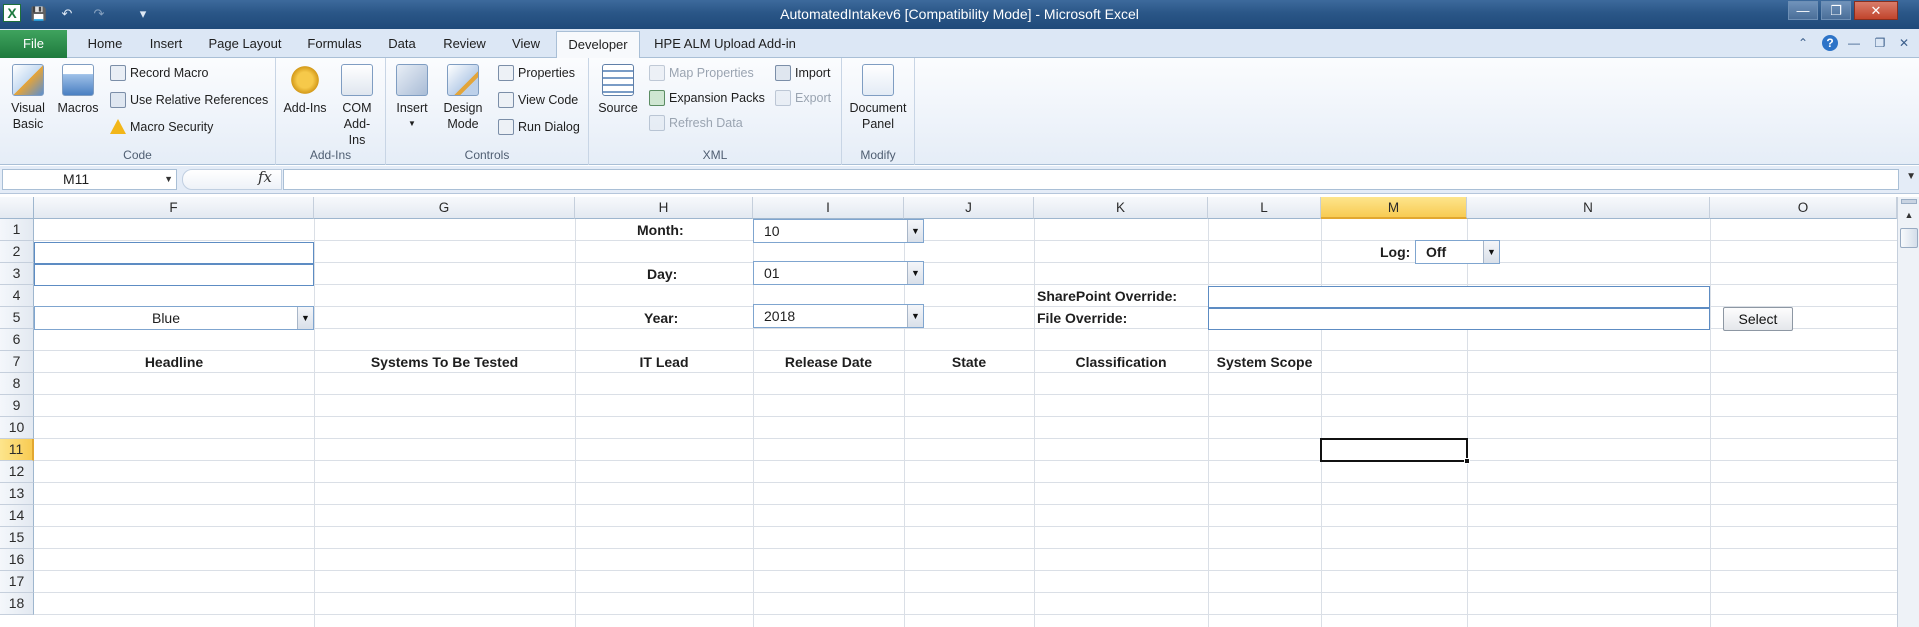 The image size is (1919, 627). I want to click on column-header-k: K, so click(1121, 208).